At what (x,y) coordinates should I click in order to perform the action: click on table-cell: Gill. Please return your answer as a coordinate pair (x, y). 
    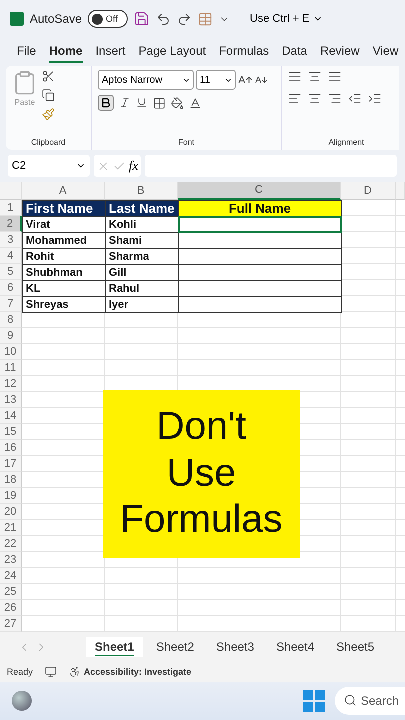
    Looking at the image, I should click on (142, 272).